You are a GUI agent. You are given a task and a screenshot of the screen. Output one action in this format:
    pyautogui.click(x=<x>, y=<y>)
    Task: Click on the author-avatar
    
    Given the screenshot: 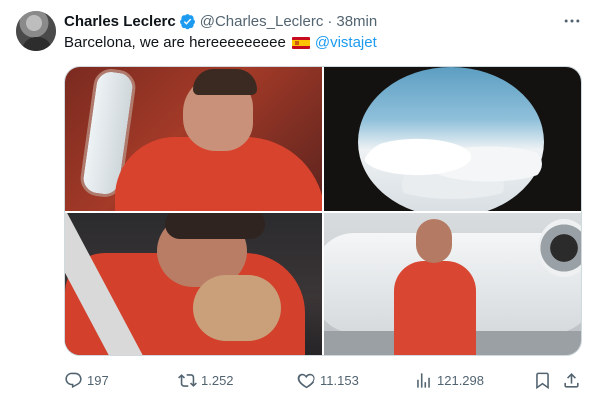 What is the action you would take?
    pyautogui.click(x=36, y=31)
    